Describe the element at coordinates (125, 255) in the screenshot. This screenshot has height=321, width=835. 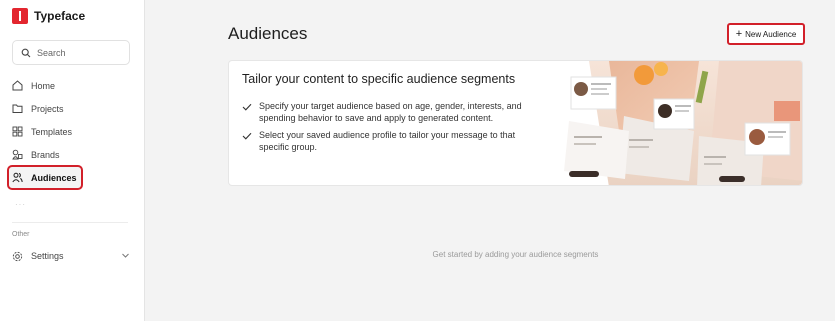
I see `chevron-down-icon` at that location.